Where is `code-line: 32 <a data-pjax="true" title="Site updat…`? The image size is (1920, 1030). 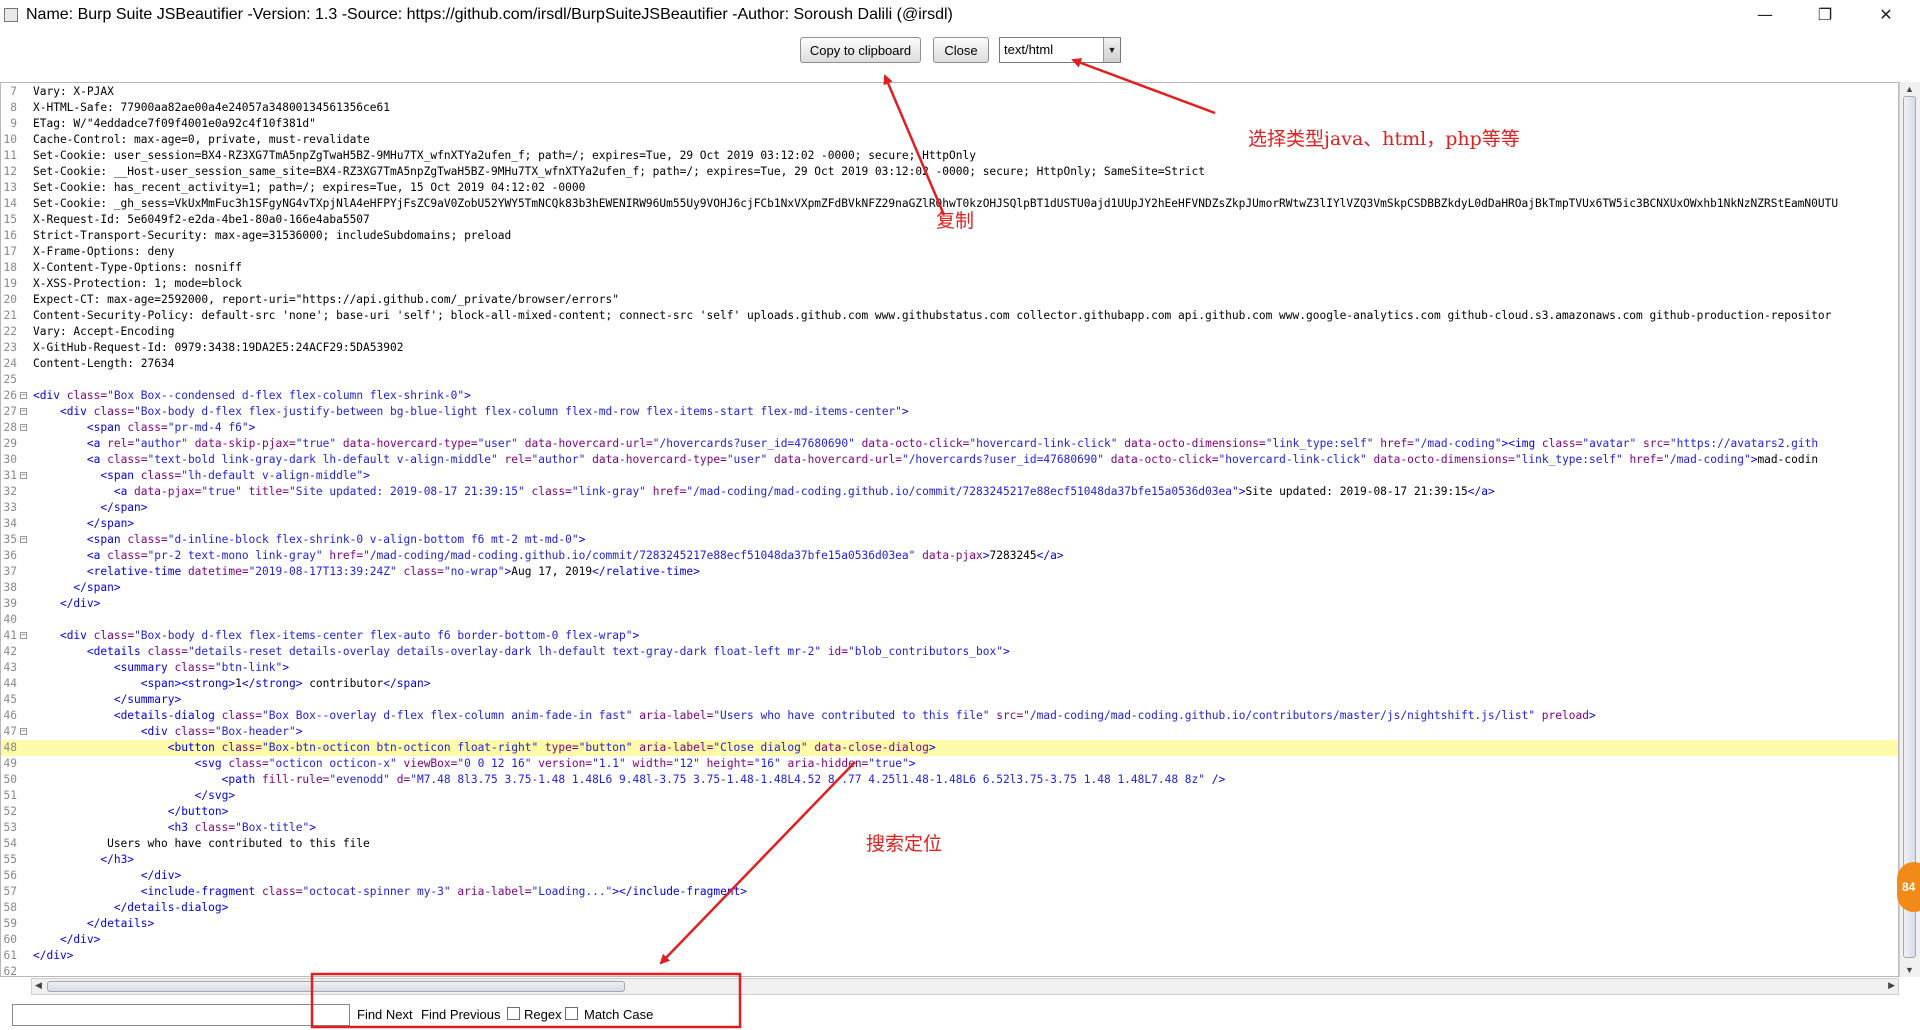 code-line: 32 <a data-pjax="true" title="Site updat… is located at coordinates (949, 492).